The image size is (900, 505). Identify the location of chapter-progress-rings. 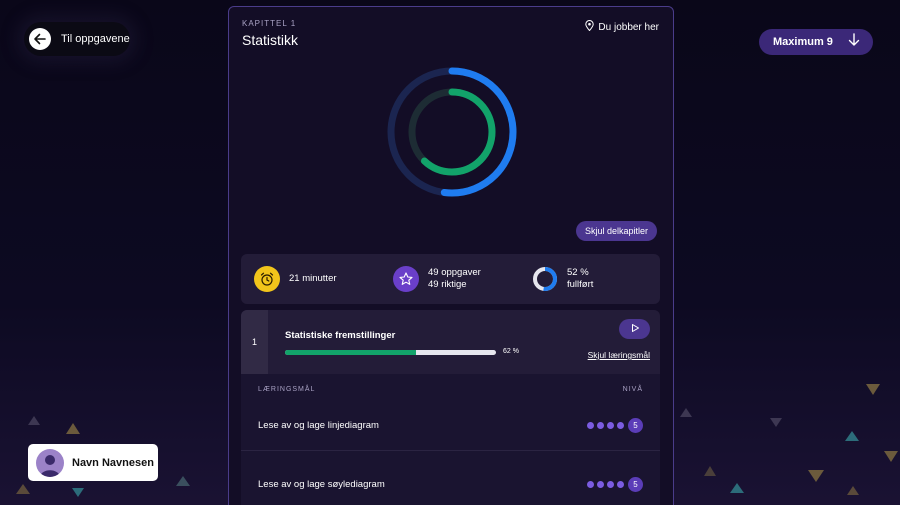
(452, 132).